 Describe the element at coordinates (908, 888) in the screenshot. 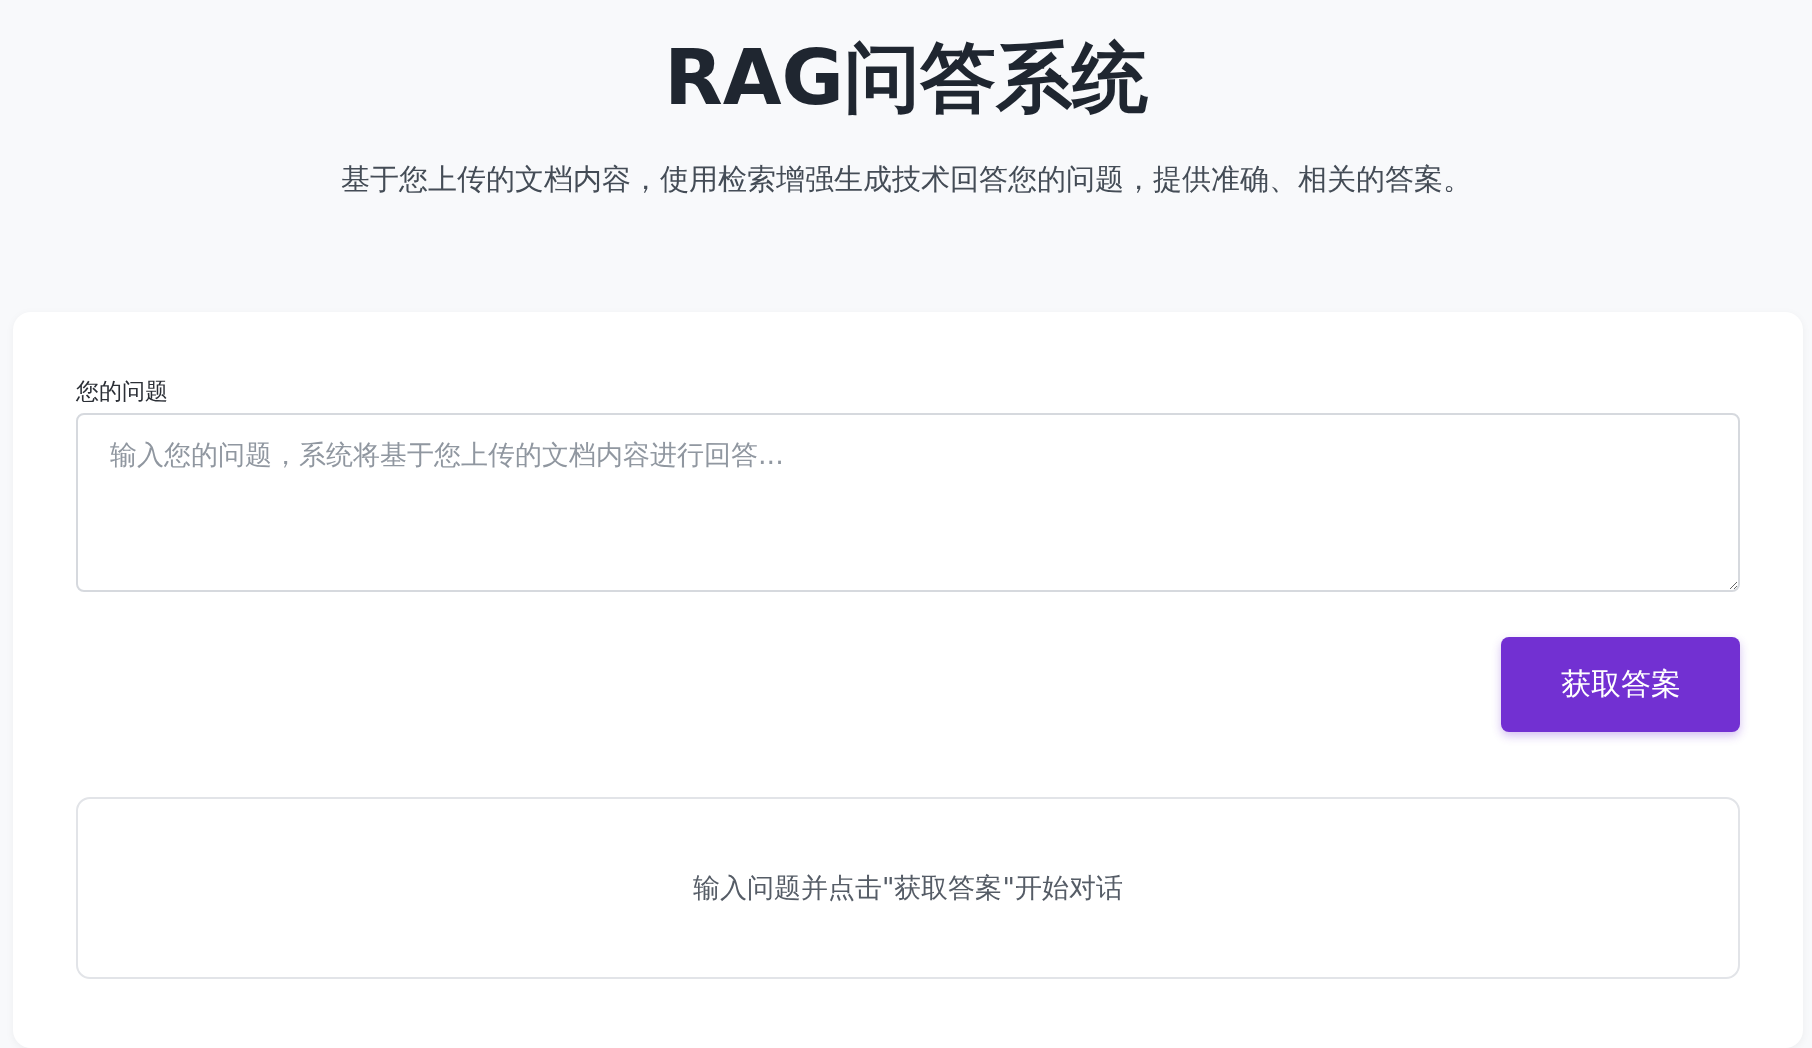

I see `empty-state-message: 输入问题并点击"获取答案"开始对话` at that location.